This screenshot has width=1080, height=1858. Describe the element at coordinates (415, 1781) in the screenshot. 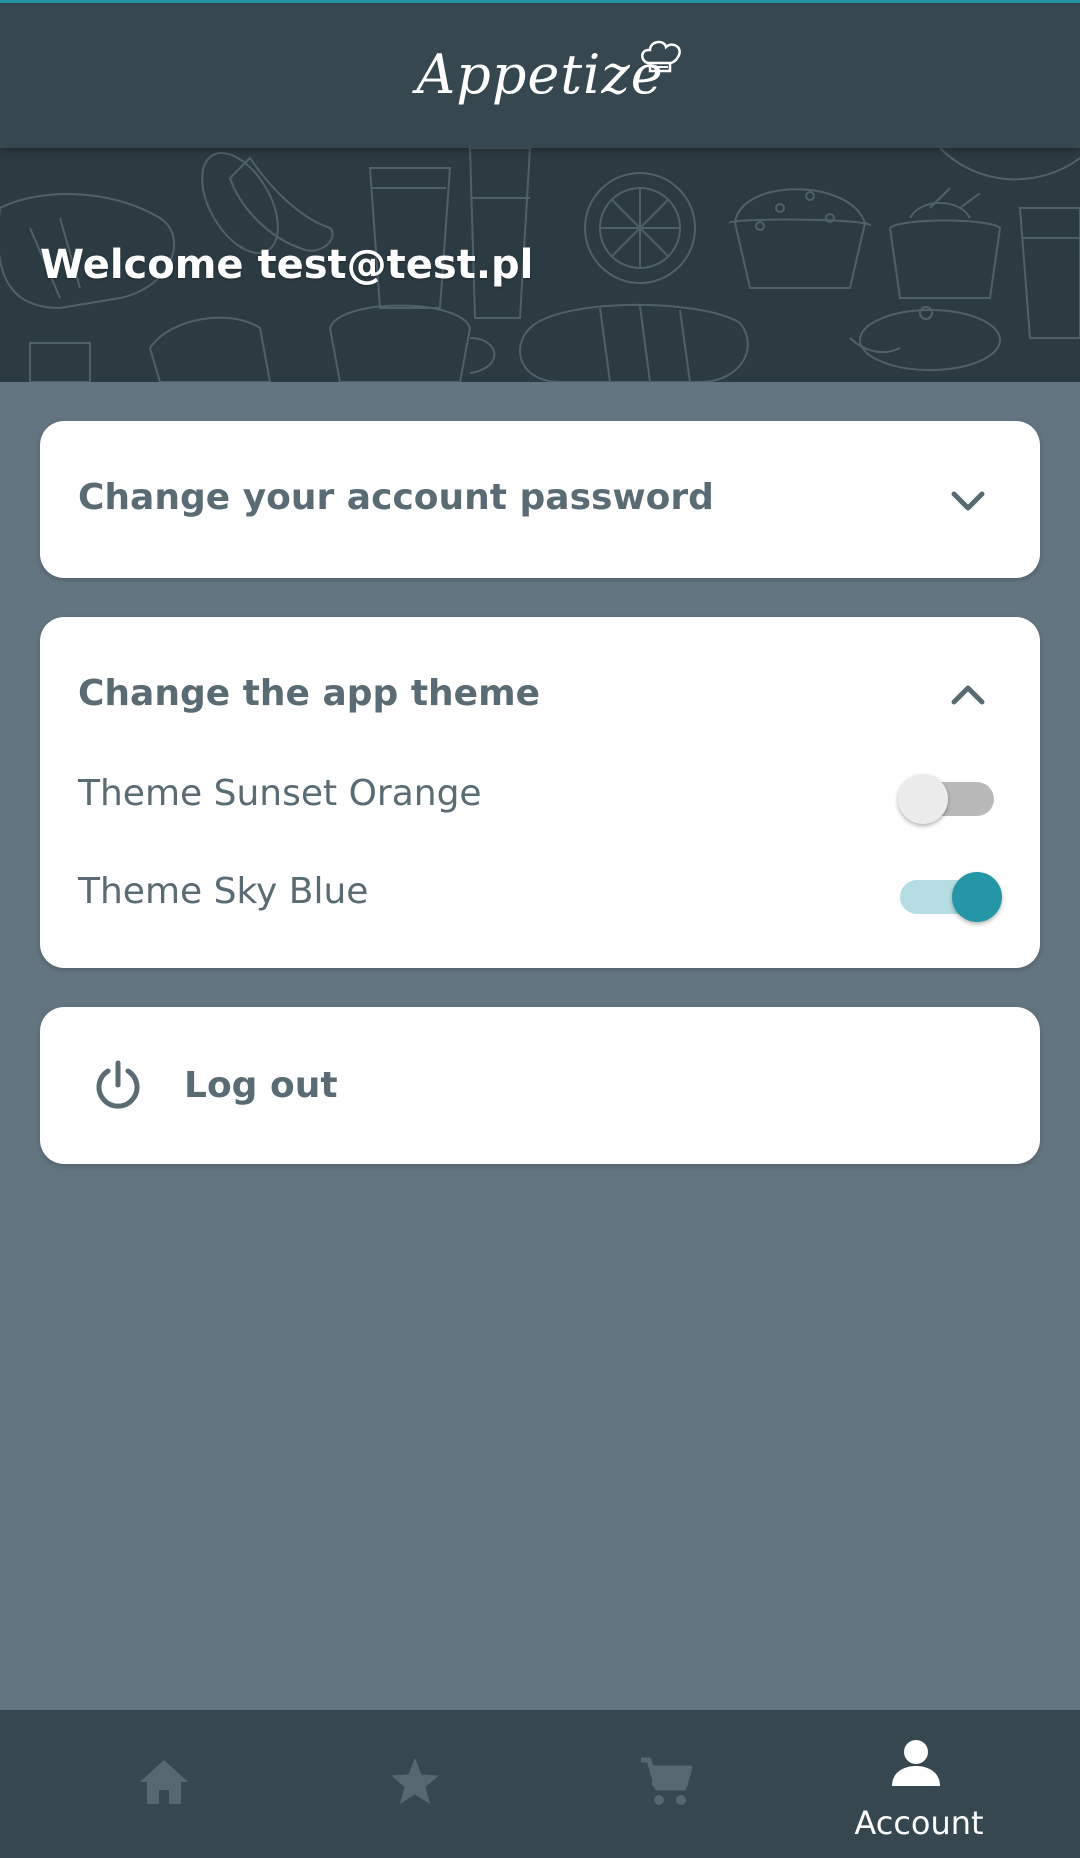

I see `star-icon` at that location.